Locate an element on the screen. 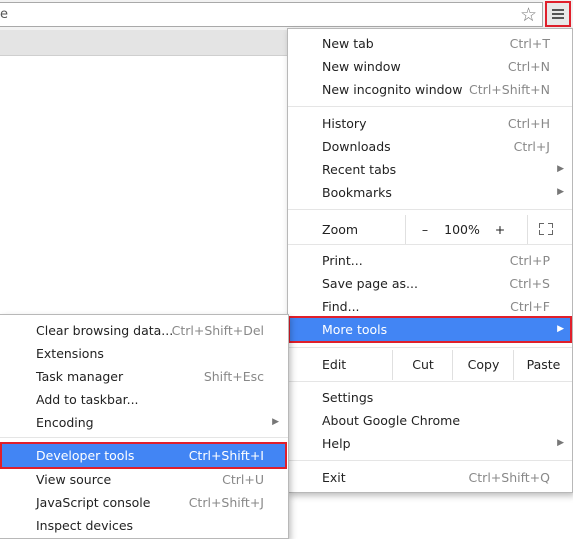 This screenshot has height=539, width=573. menu-item-print: Print... Ctrl+P is located at coordinates (430, 260).